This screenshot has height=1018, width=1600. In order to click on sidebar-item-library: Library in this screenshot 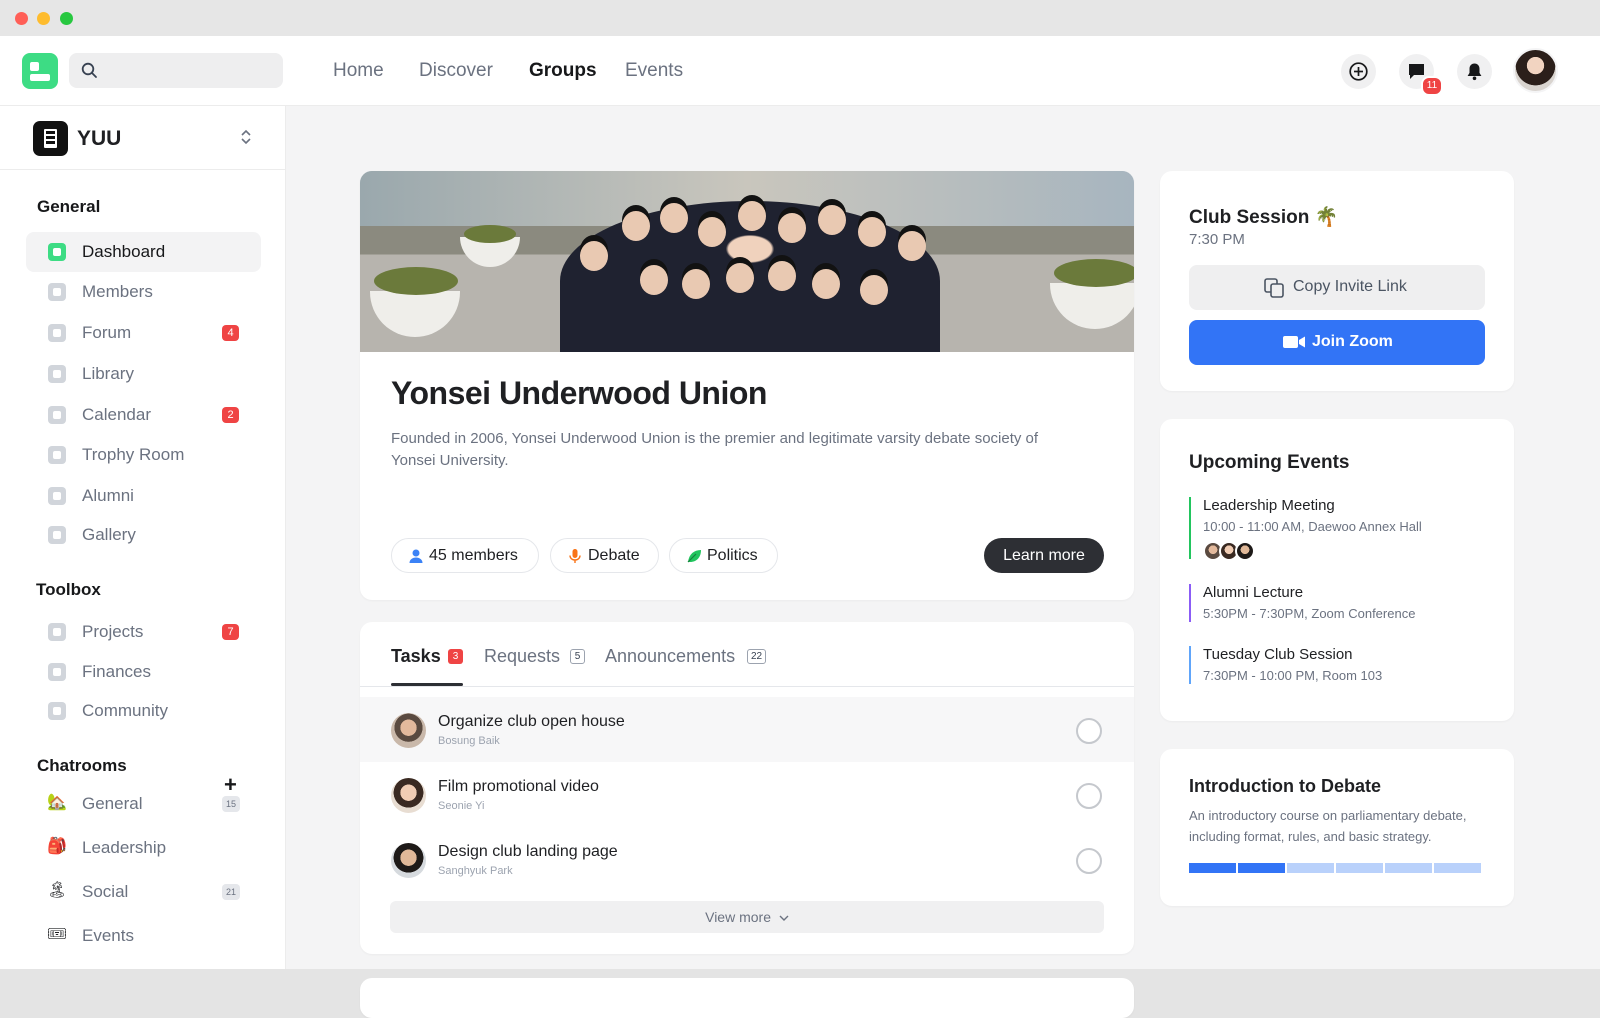, I will do `click(143, 374)`.